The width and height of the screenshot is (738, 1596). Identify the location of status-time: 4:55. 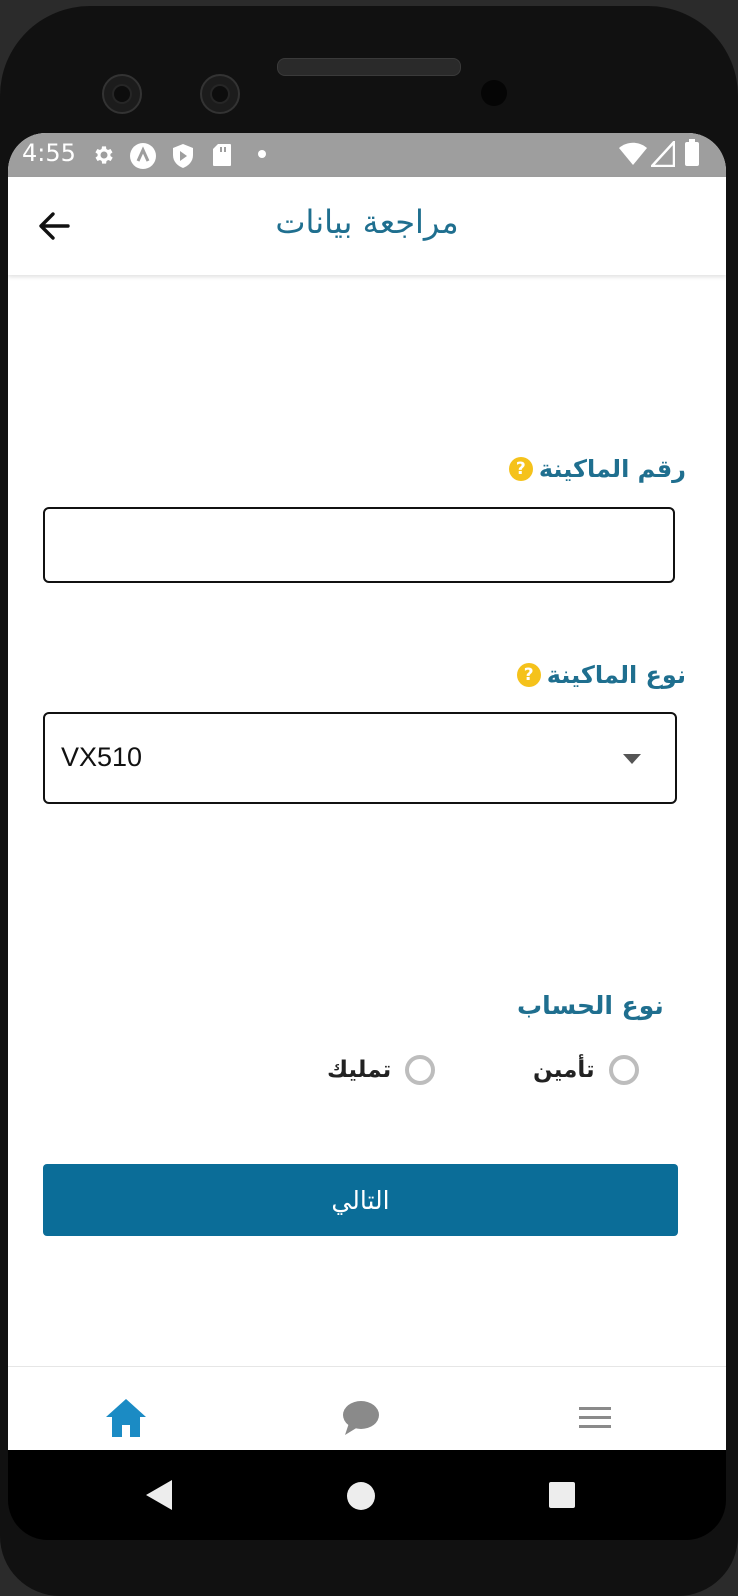
(49, 153).